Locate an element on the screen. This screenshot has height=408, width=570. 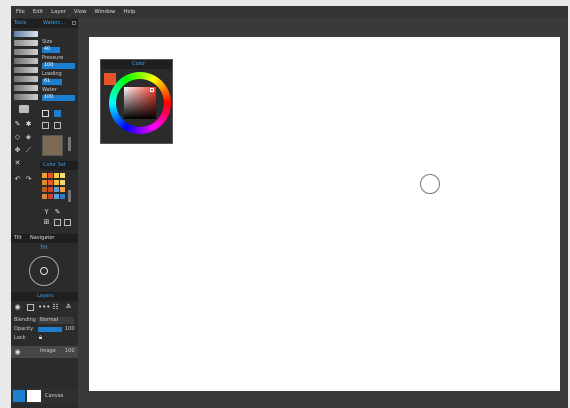
drop-icon: ◇ is located at coordinates (17, 137).